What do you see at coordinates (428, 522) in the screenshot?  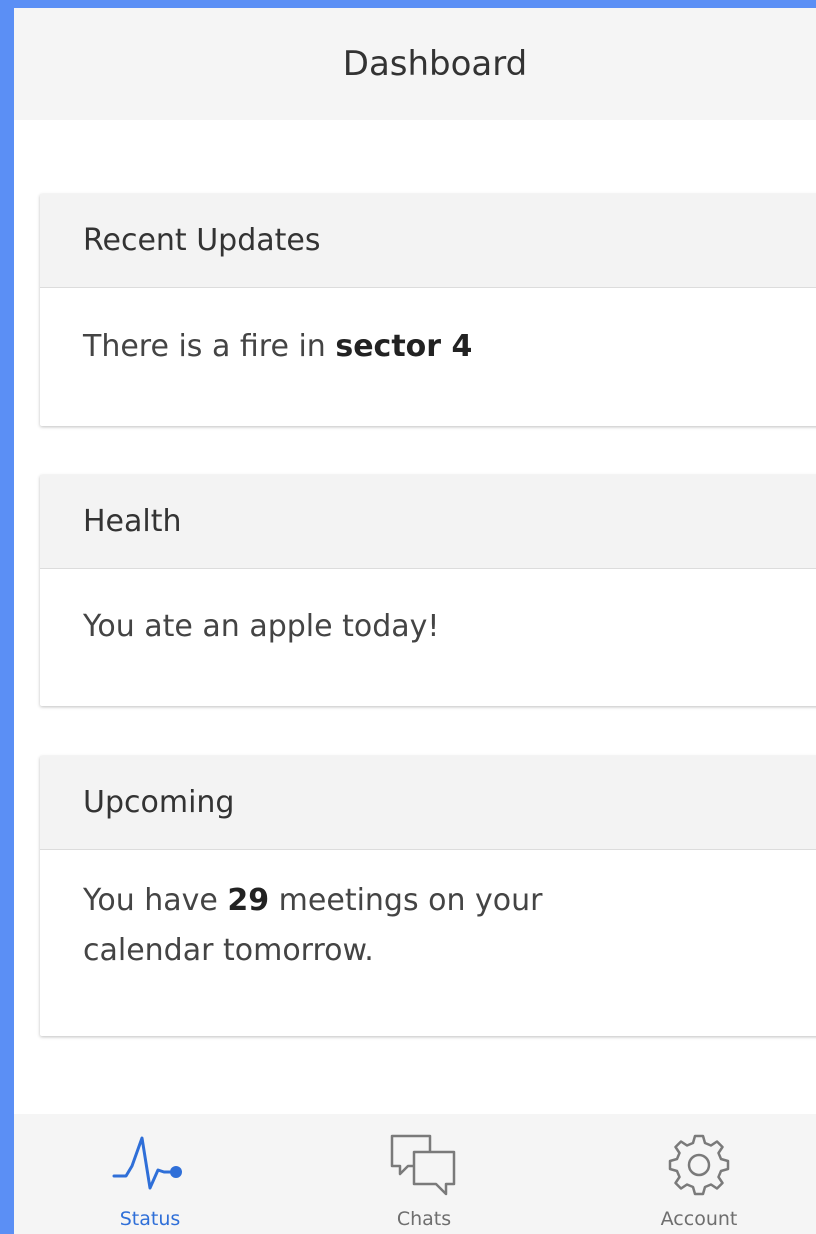 I see `card-title: Health` at bounding box center [428, 522].